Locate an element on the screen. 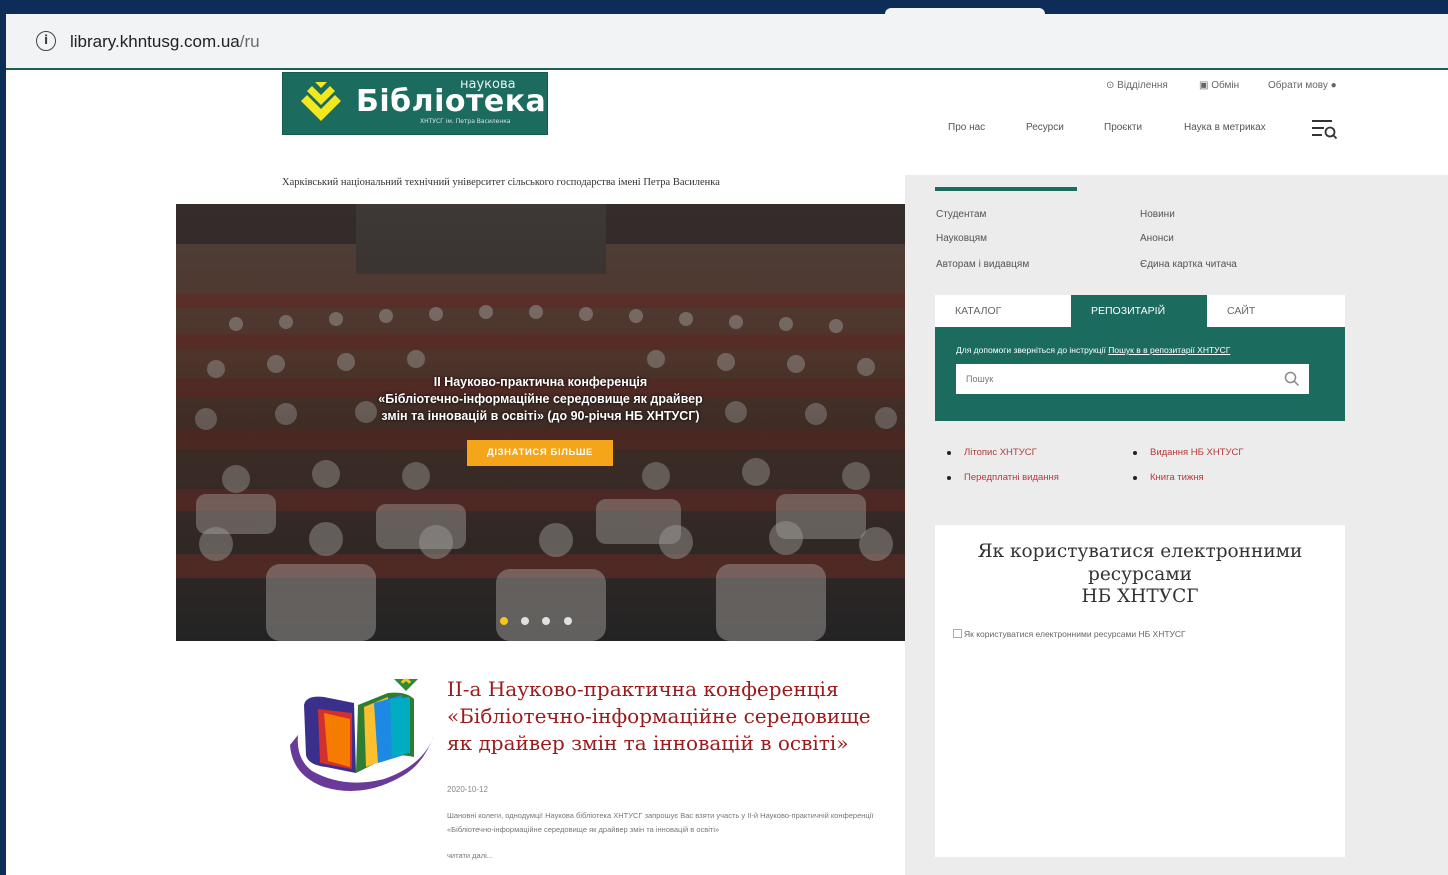 The image size is (1448, 875). info-icon: i is located at coordinates (46, 41).